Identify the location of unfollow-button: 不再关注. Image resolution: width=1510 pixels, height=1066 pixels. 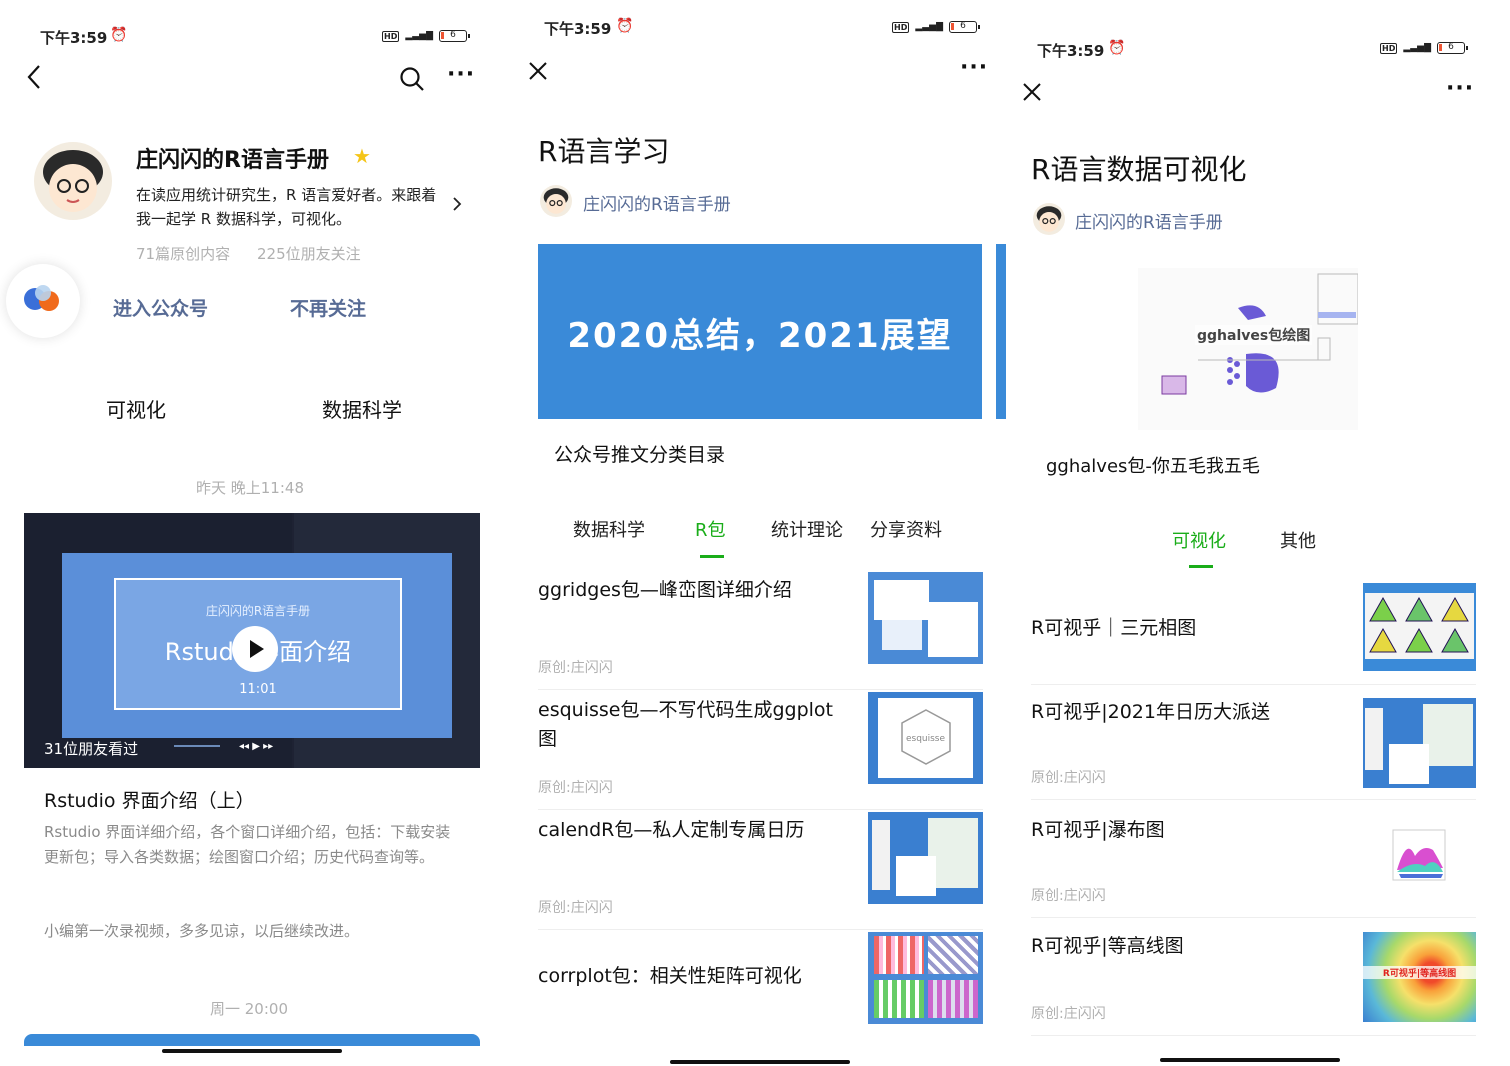
(328, 307).